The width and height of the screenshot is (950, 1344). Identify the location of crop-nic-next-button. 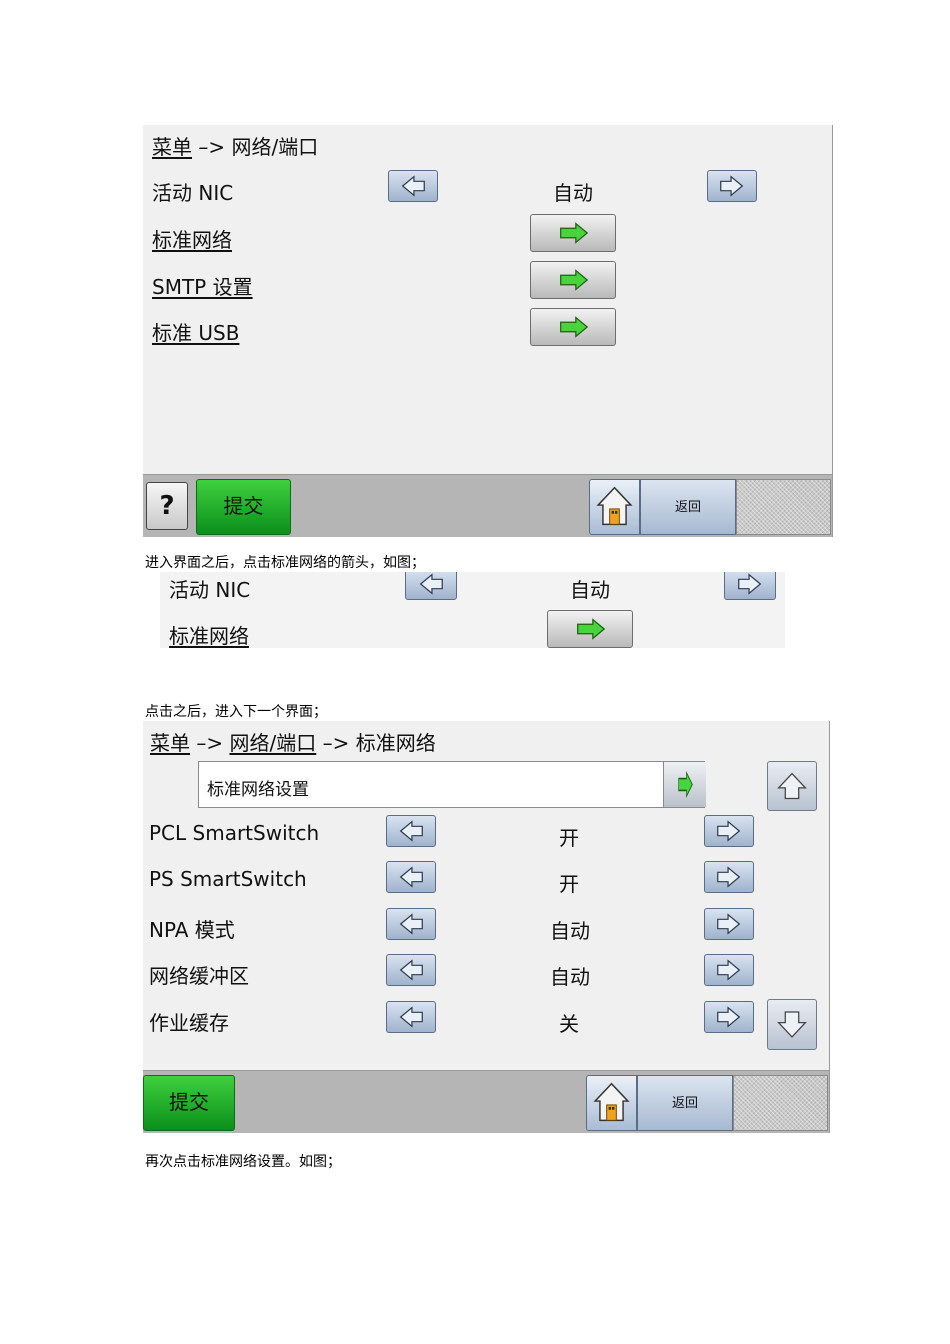
(750, 586).